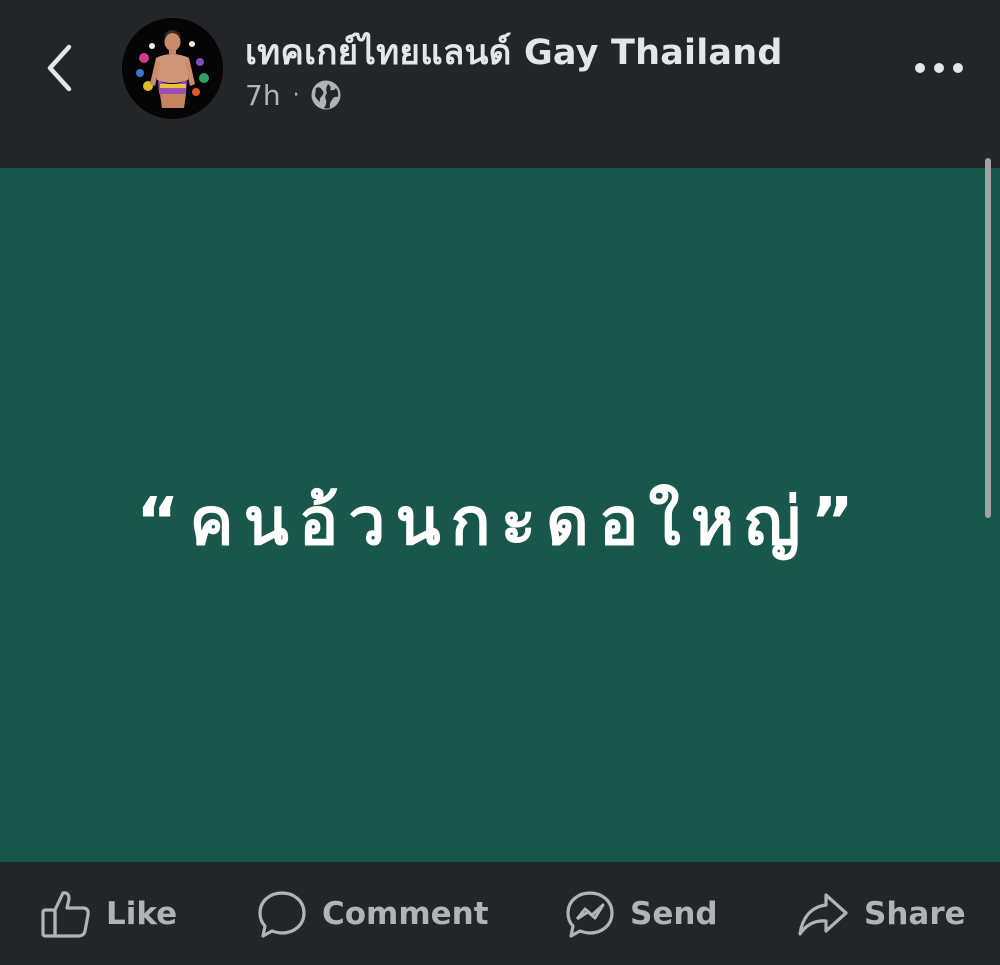  I want to click on send-button: Send, so click(641, 914).